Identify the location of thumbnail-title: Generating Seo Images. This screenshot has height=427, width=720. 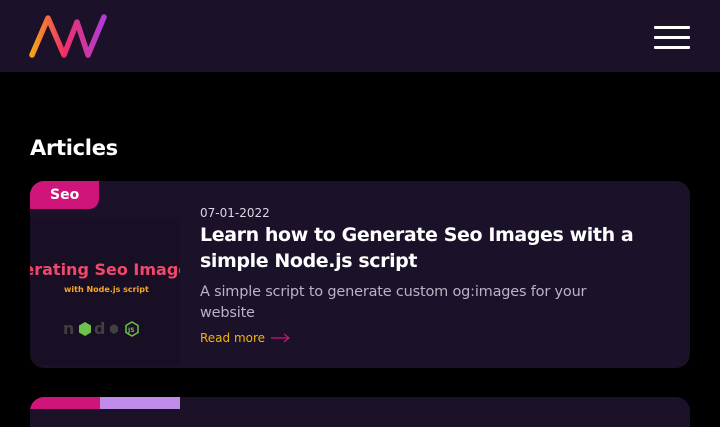
(105, 269).